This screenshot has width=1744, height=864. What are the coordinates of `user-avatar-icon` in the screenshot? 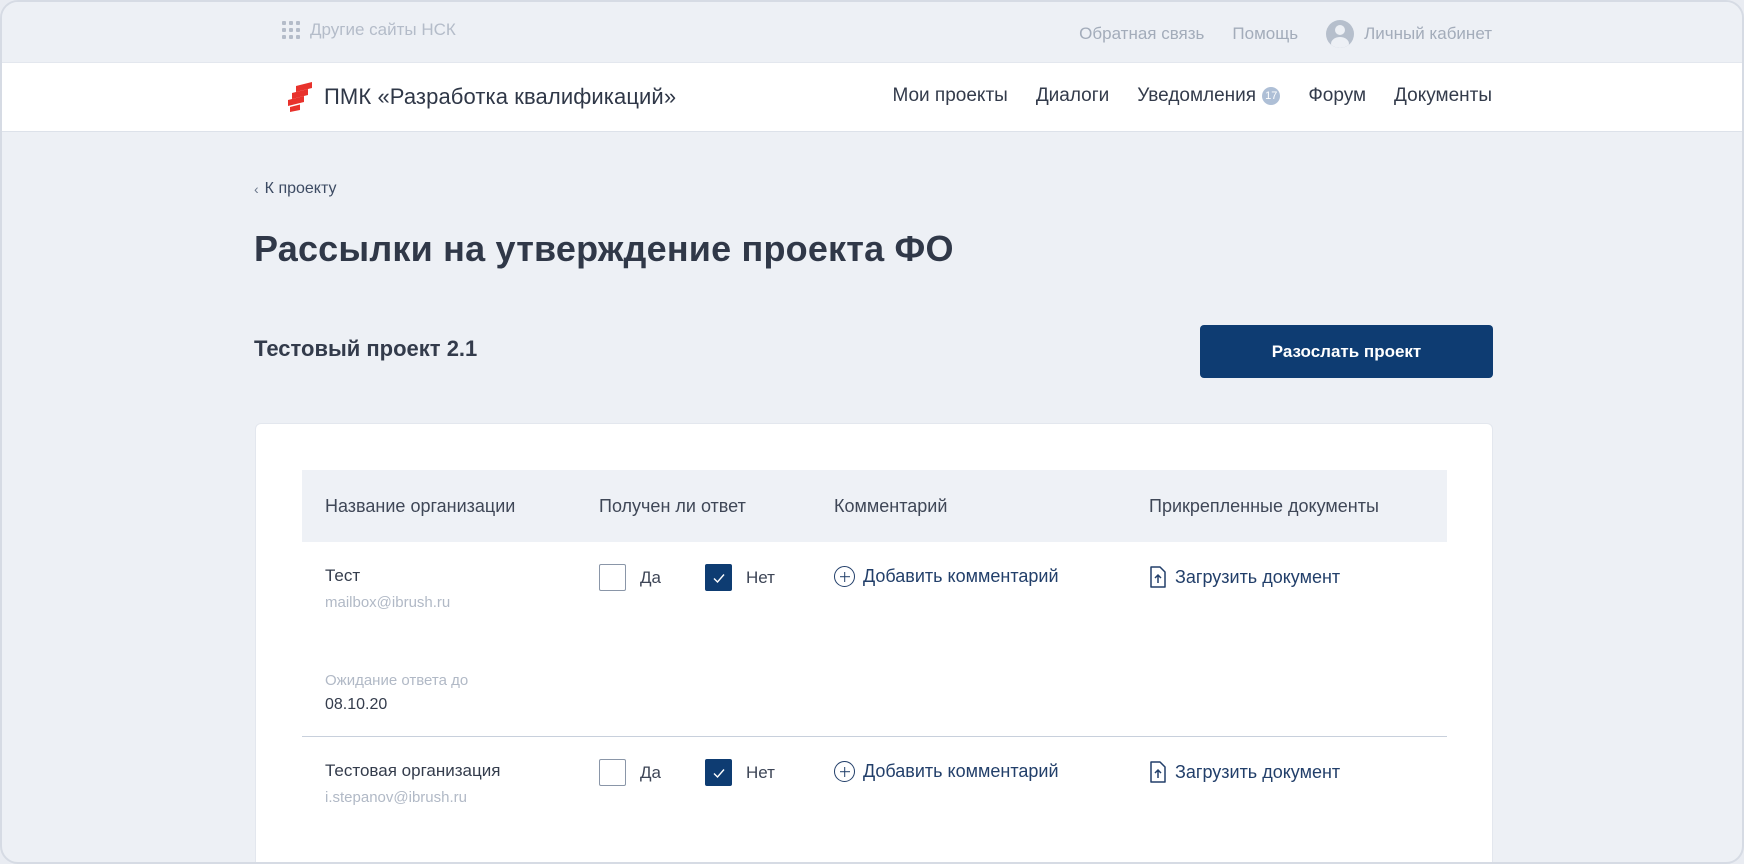 It's located at (1340, 34).